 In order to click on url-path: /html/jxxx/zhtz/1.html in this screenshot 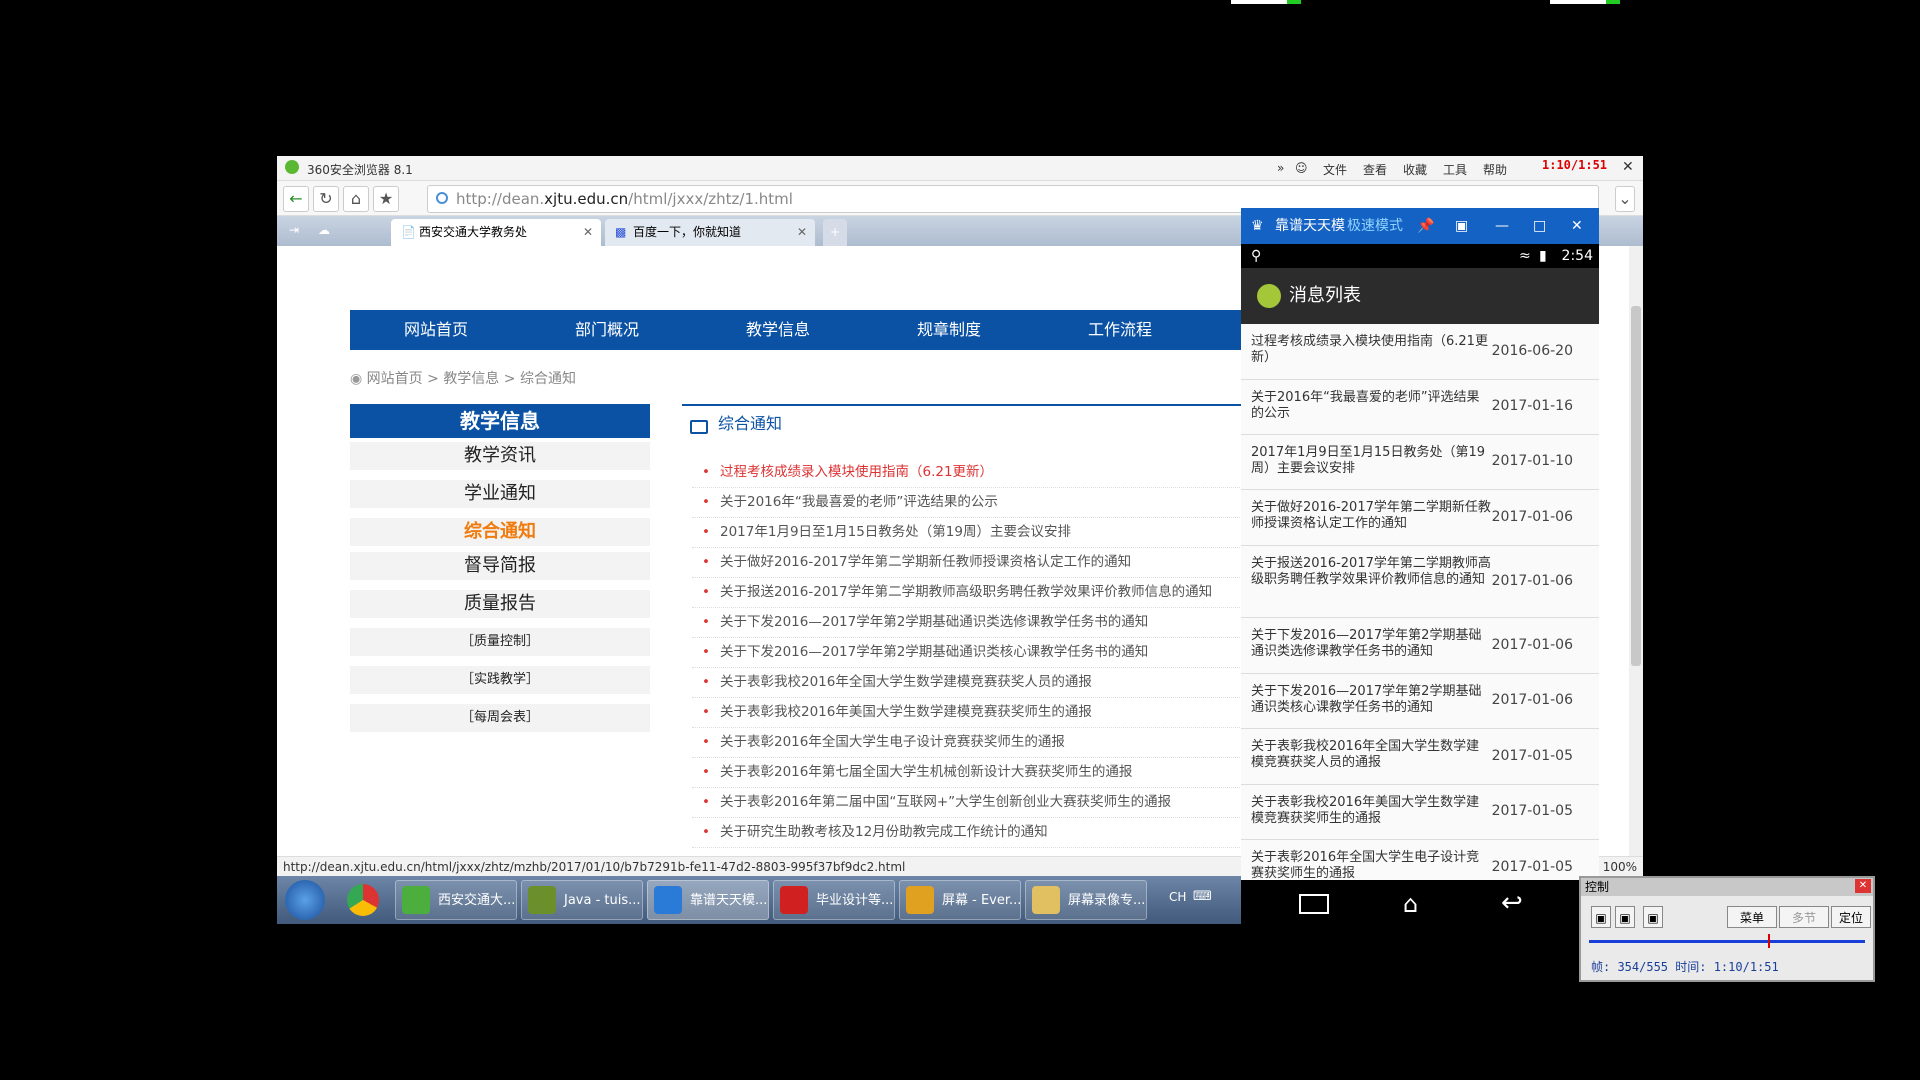, I will do `click(710, 199)`.